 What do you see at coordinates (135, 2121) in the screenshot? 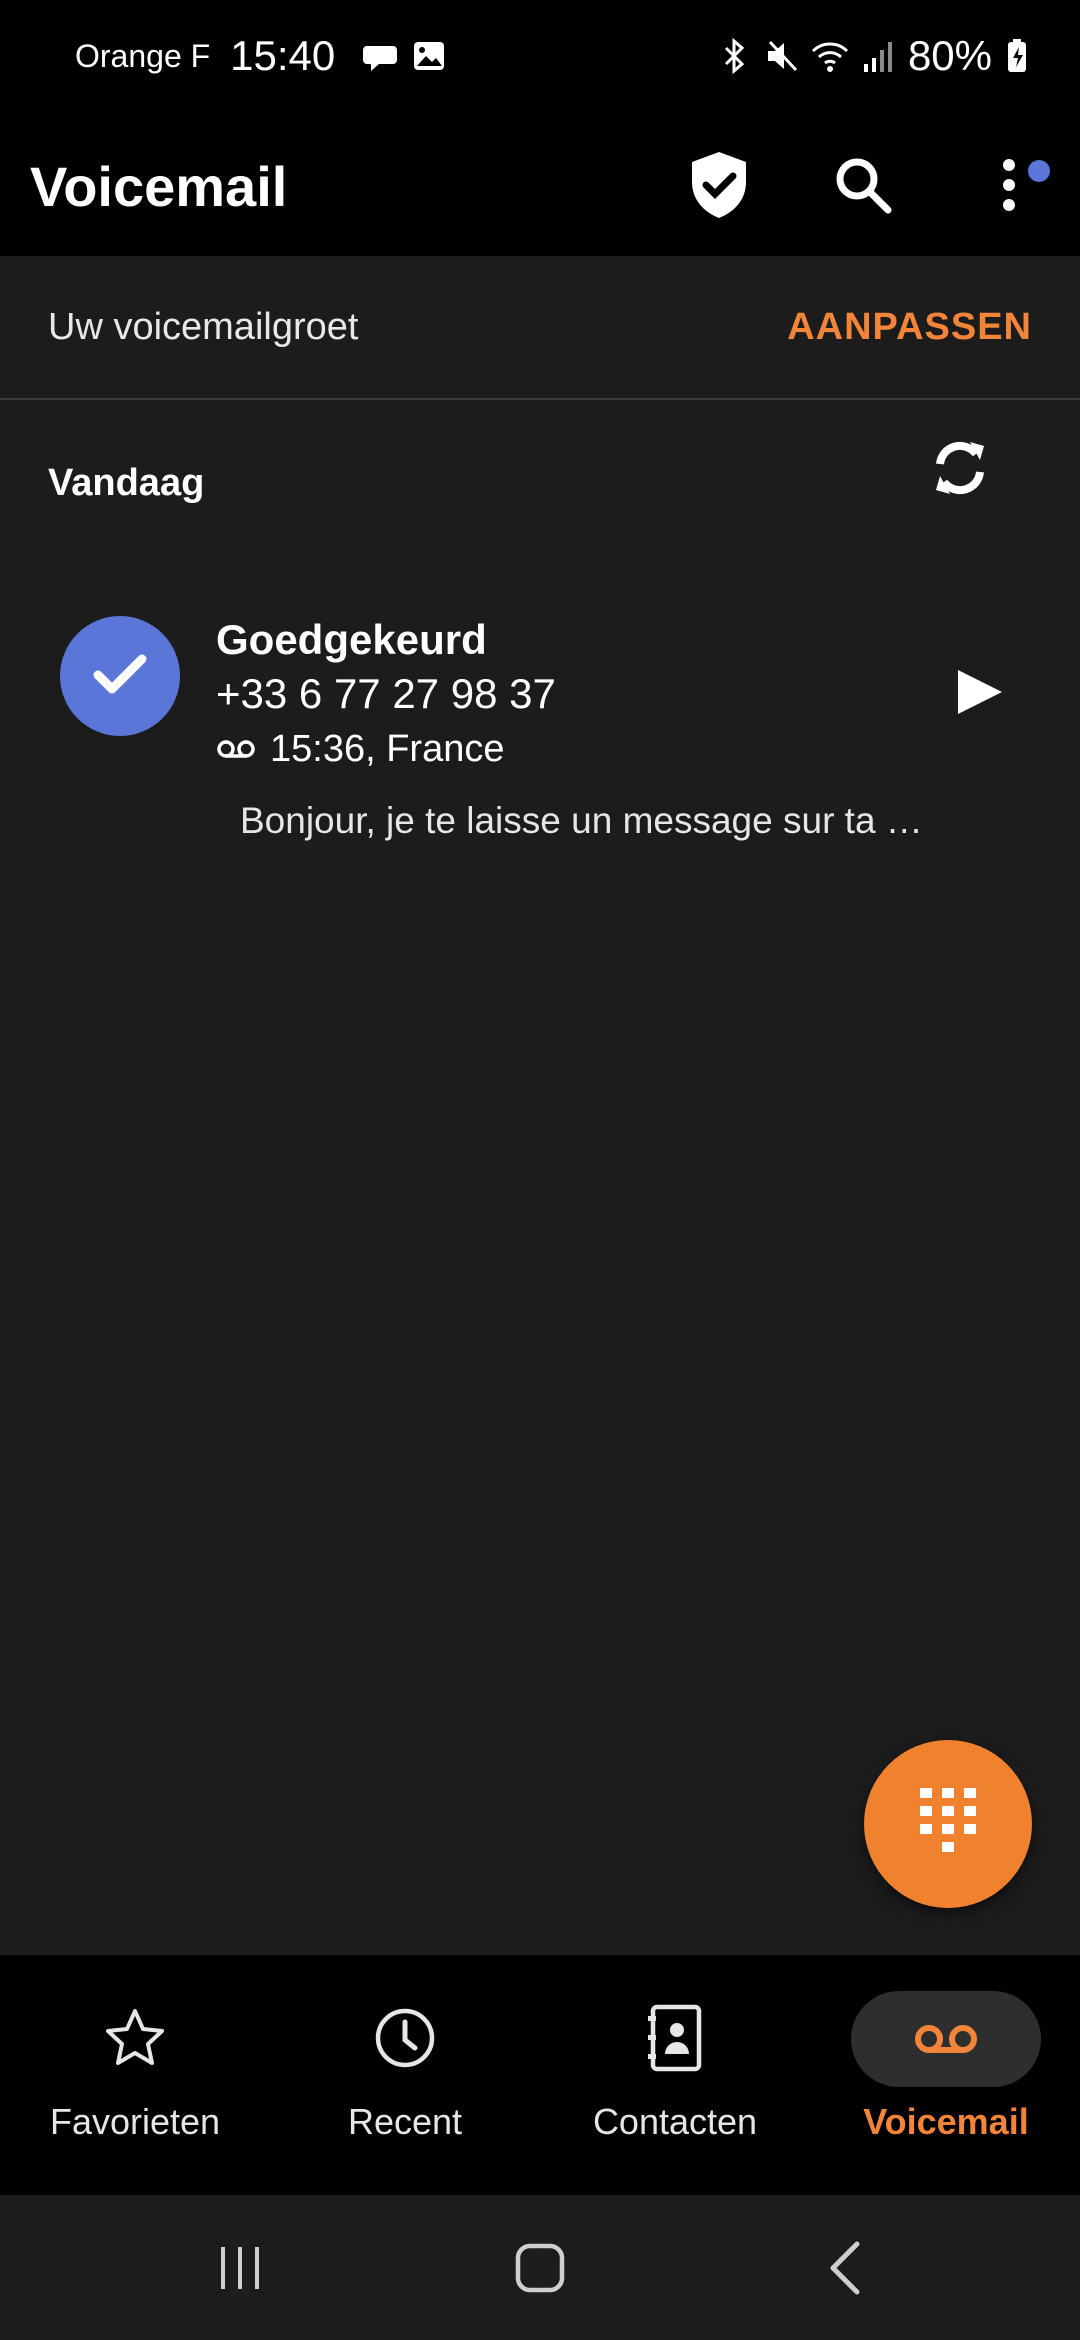
I see `nav-label-favorites: Favorieten` at bounding box center [135, 2121].